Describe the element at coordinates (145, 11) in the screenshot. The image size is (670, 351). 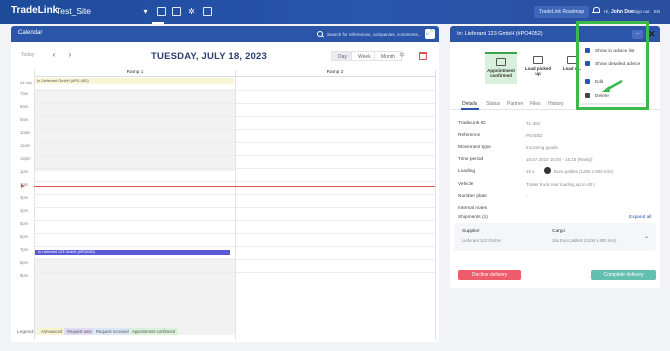
I see `chevron-down-icon: ▾` at that location.